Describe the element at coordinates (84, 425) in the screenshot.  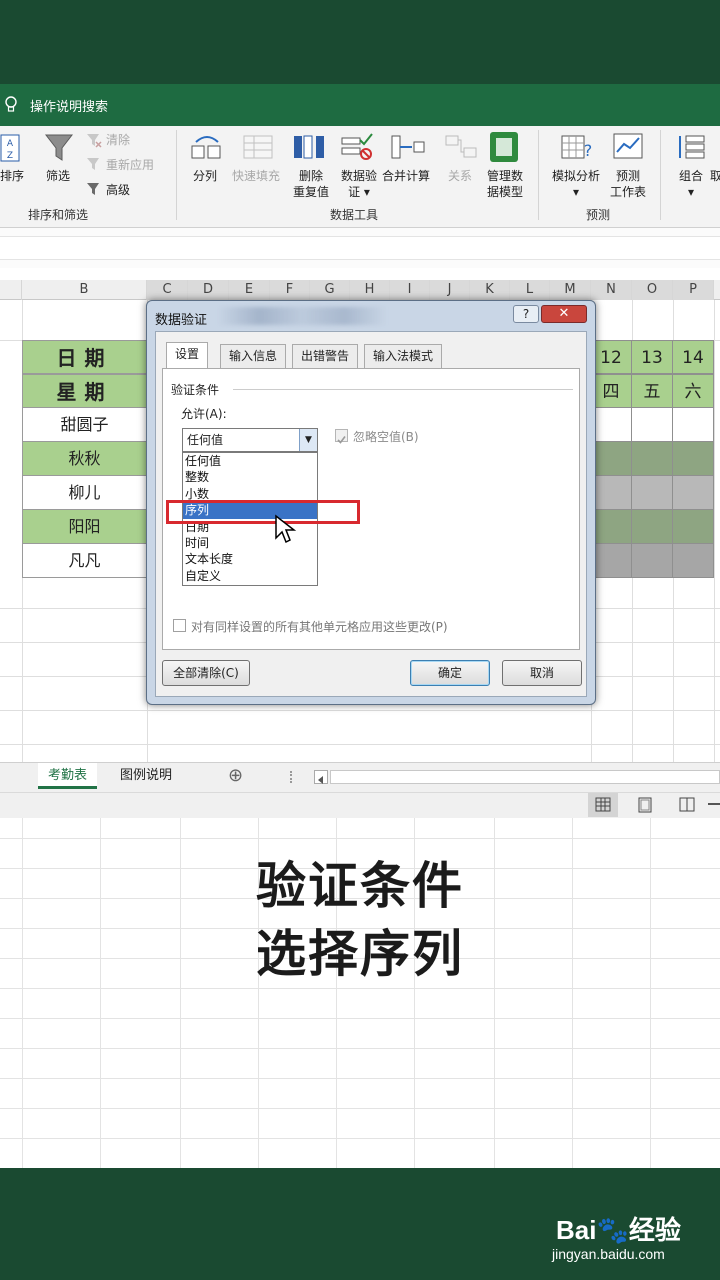
I see `employee-name-cell: 甜圆子` at that location.